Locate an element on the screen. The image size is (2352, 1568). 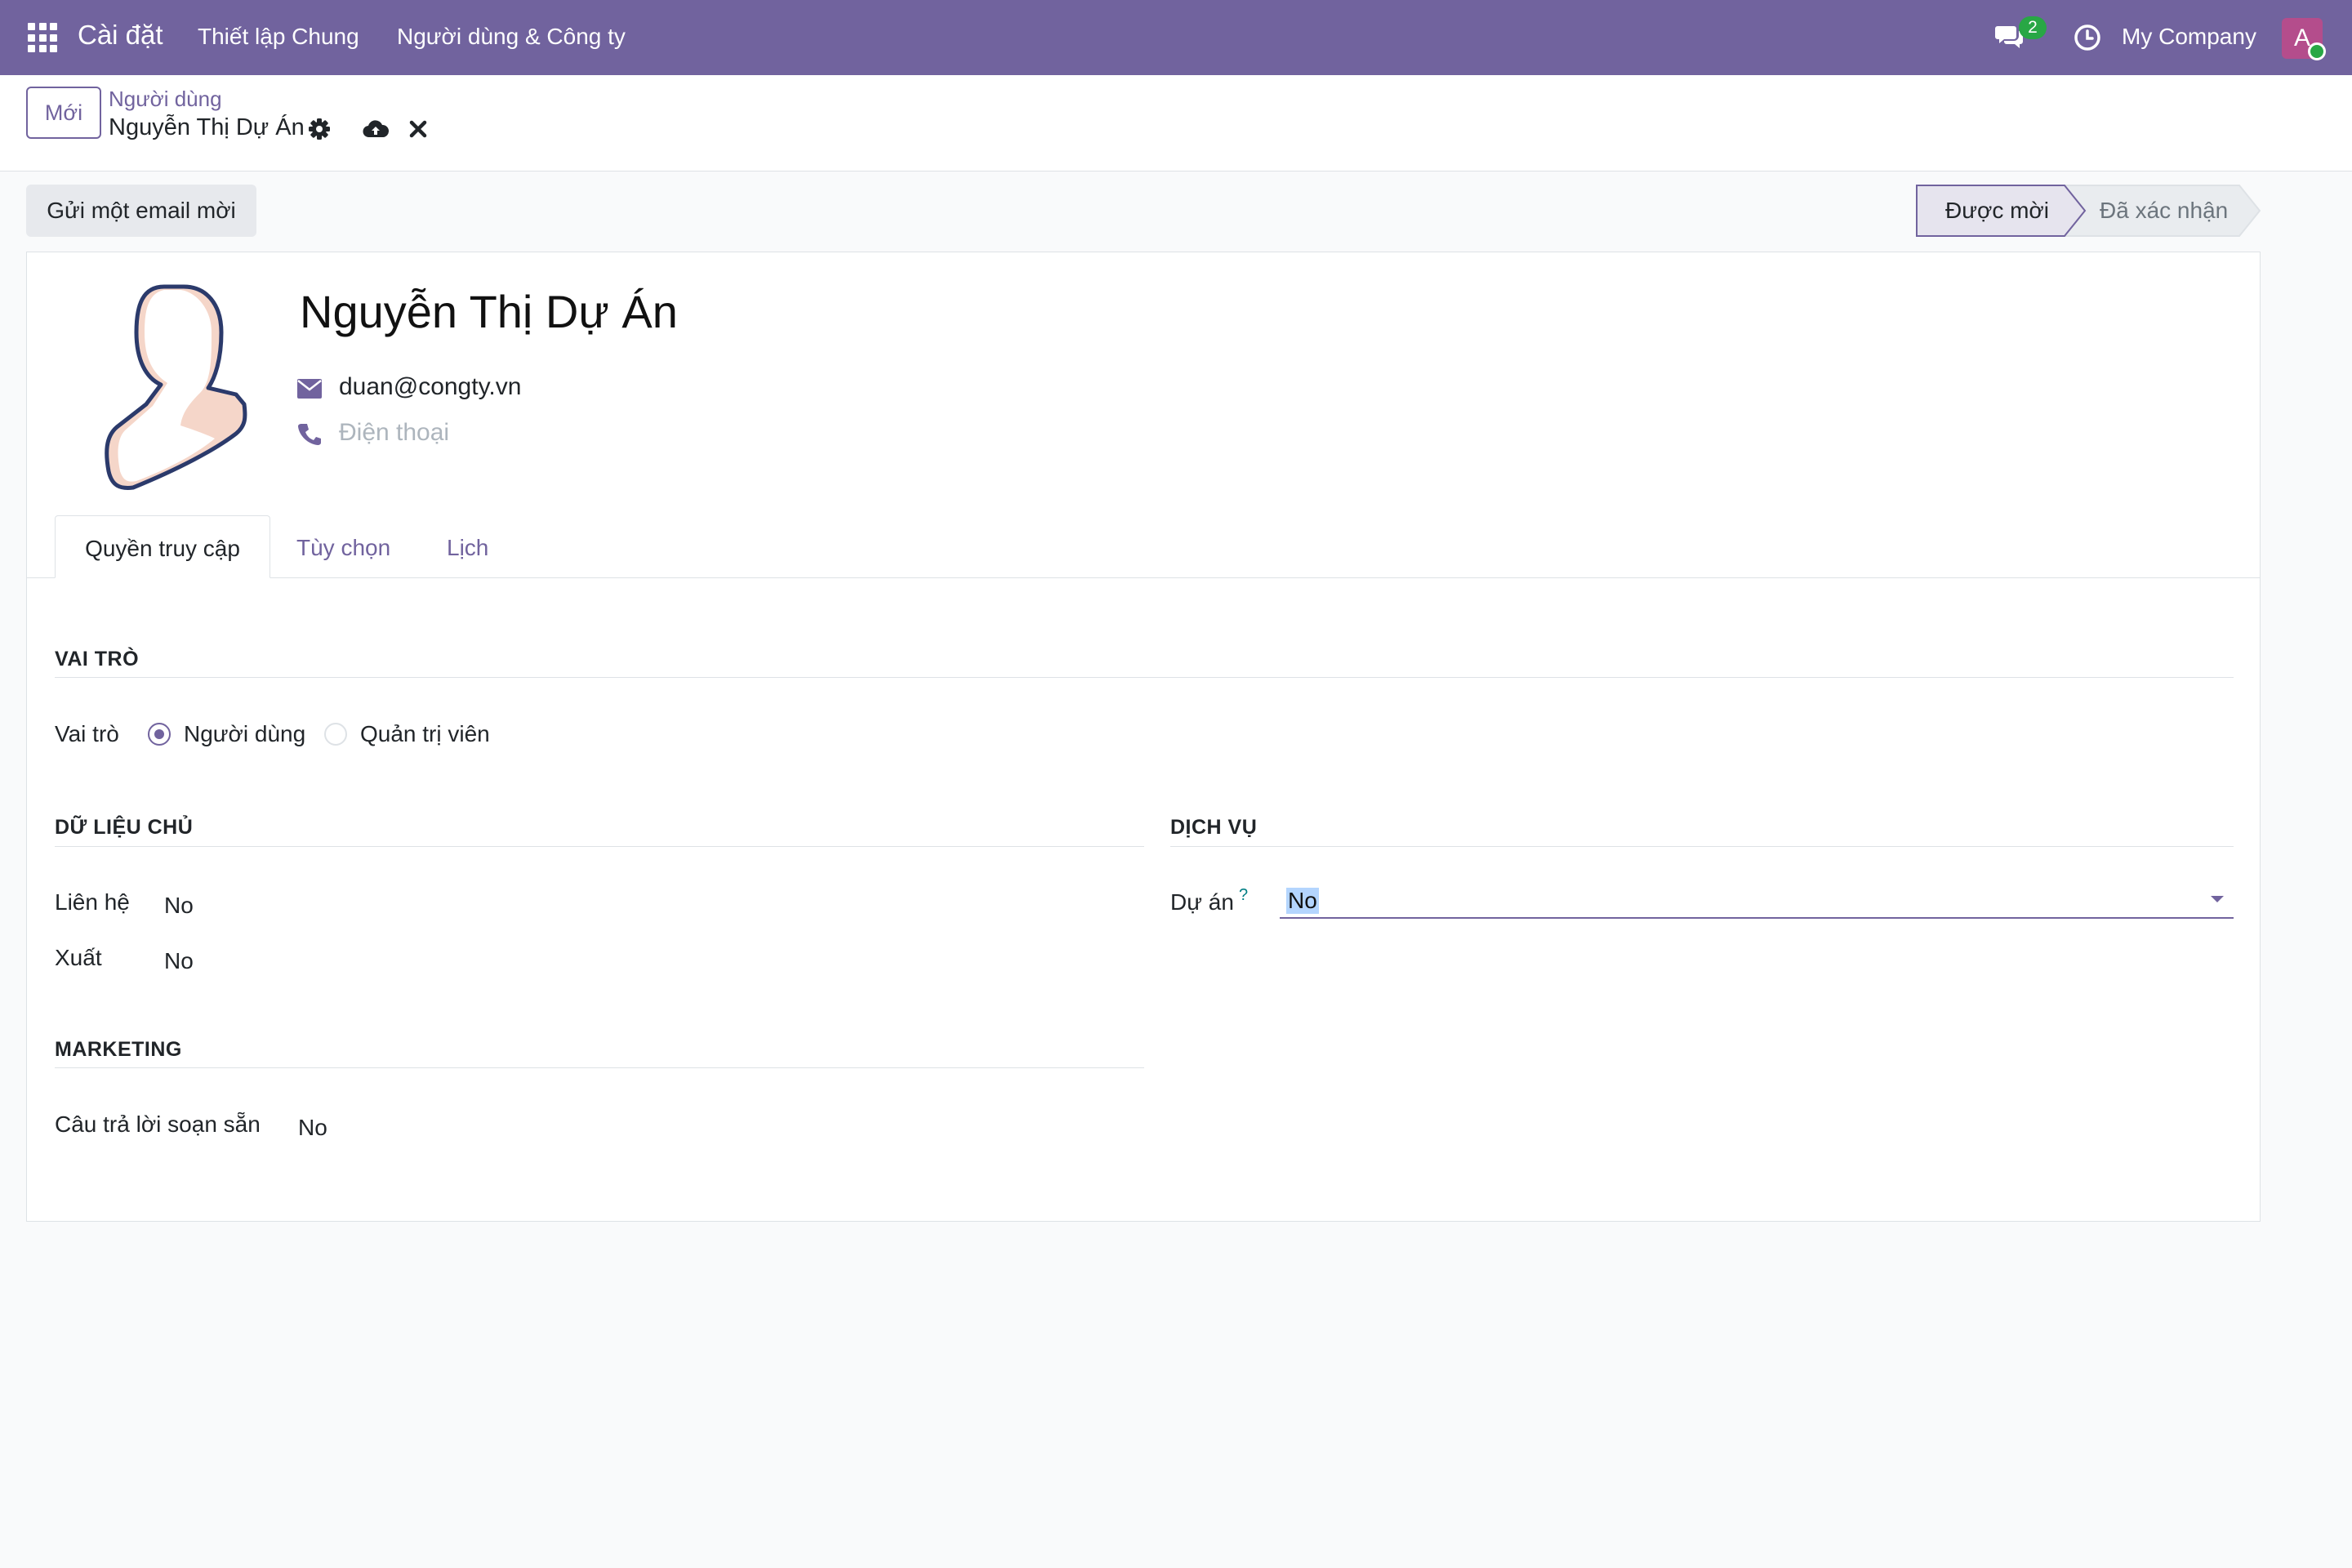
status-stages: Được mời Đã xác nhận is located at coordinates (2088, 211).